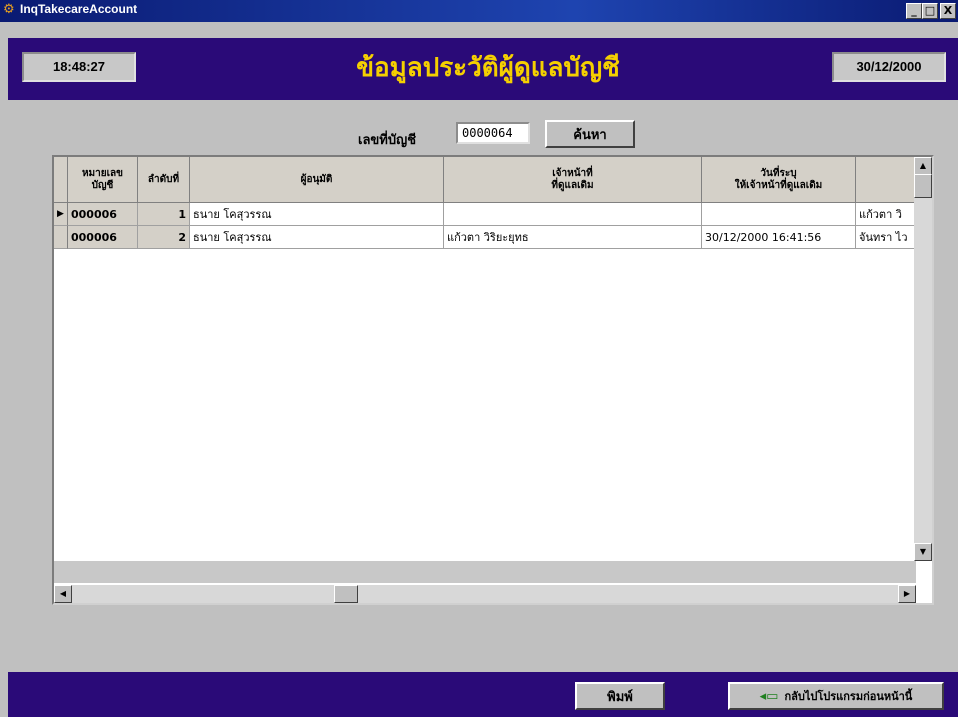 This screenshot has height=717, width=958. Describe the element at coordinates (948, 11) in the screenshot. I see `close-button: X` at that location.